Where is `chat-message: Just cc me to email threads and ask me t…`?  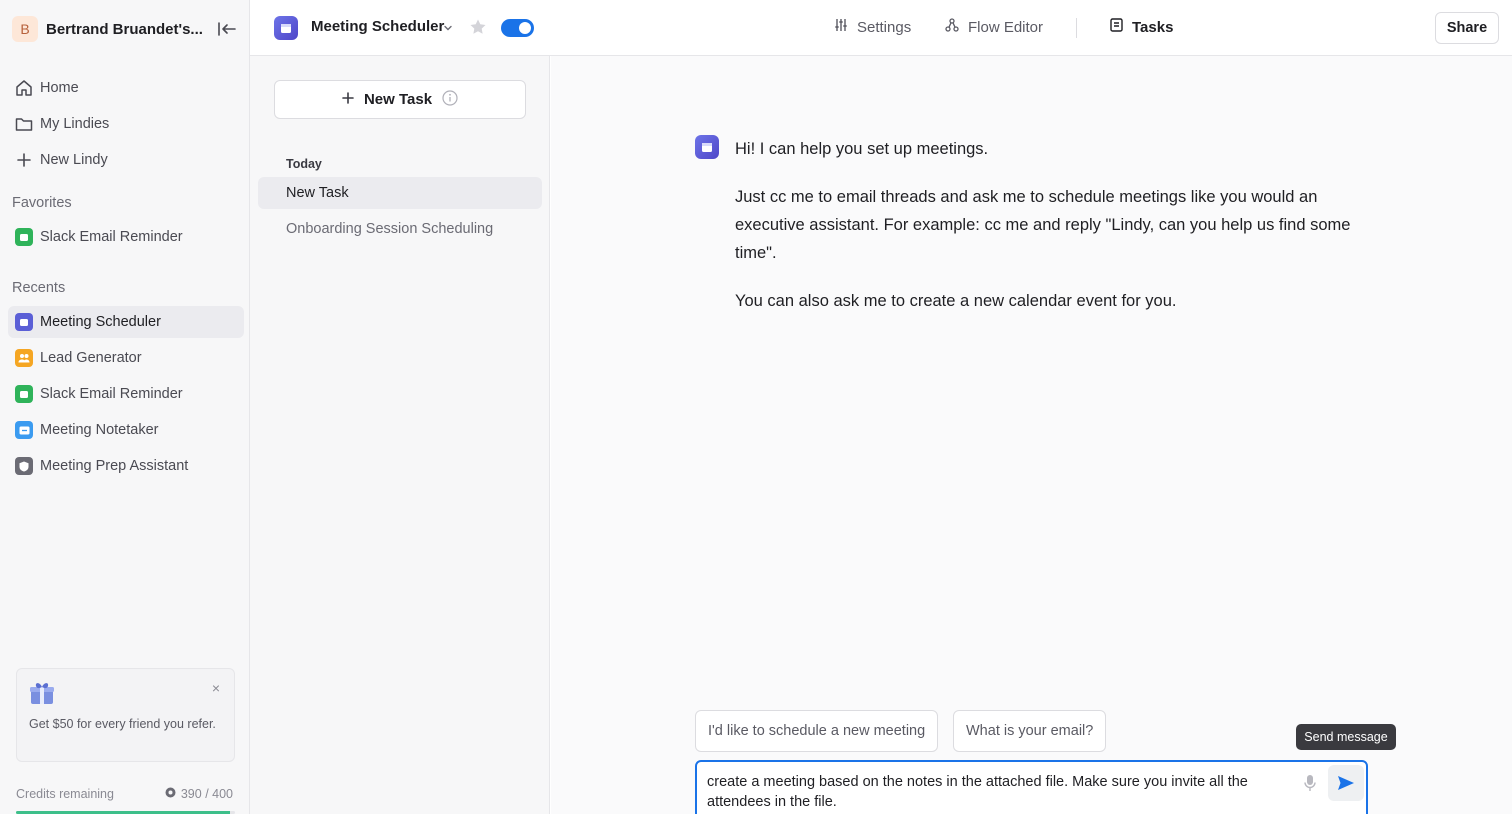
chat-message: Just cc me to email threads and ask me t… is located at coordinates (1043, 225).